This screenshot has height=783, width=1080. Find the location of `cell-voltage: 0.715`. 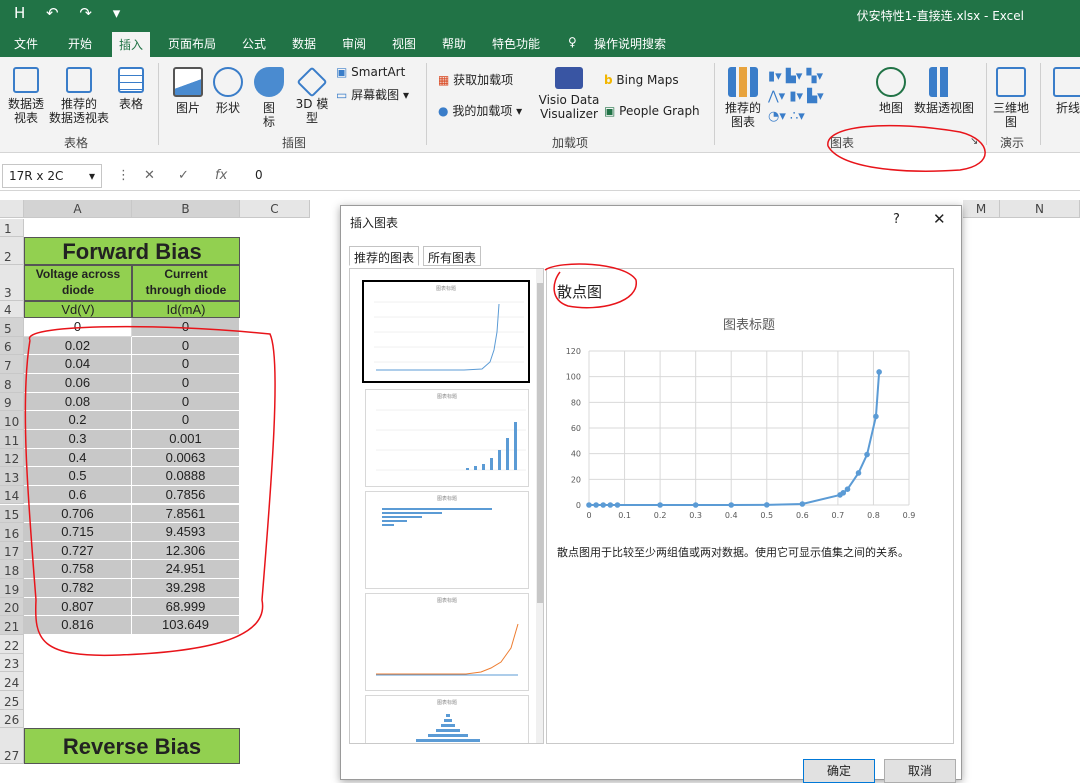

cell-voltage: 0.715 is located at coordinates (78, 532).